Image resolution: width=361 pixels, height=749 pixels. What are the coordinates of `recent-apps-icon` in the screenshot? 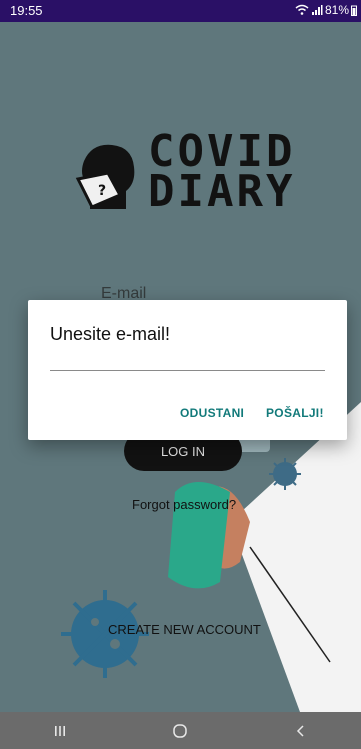 It's located at (60, 730).